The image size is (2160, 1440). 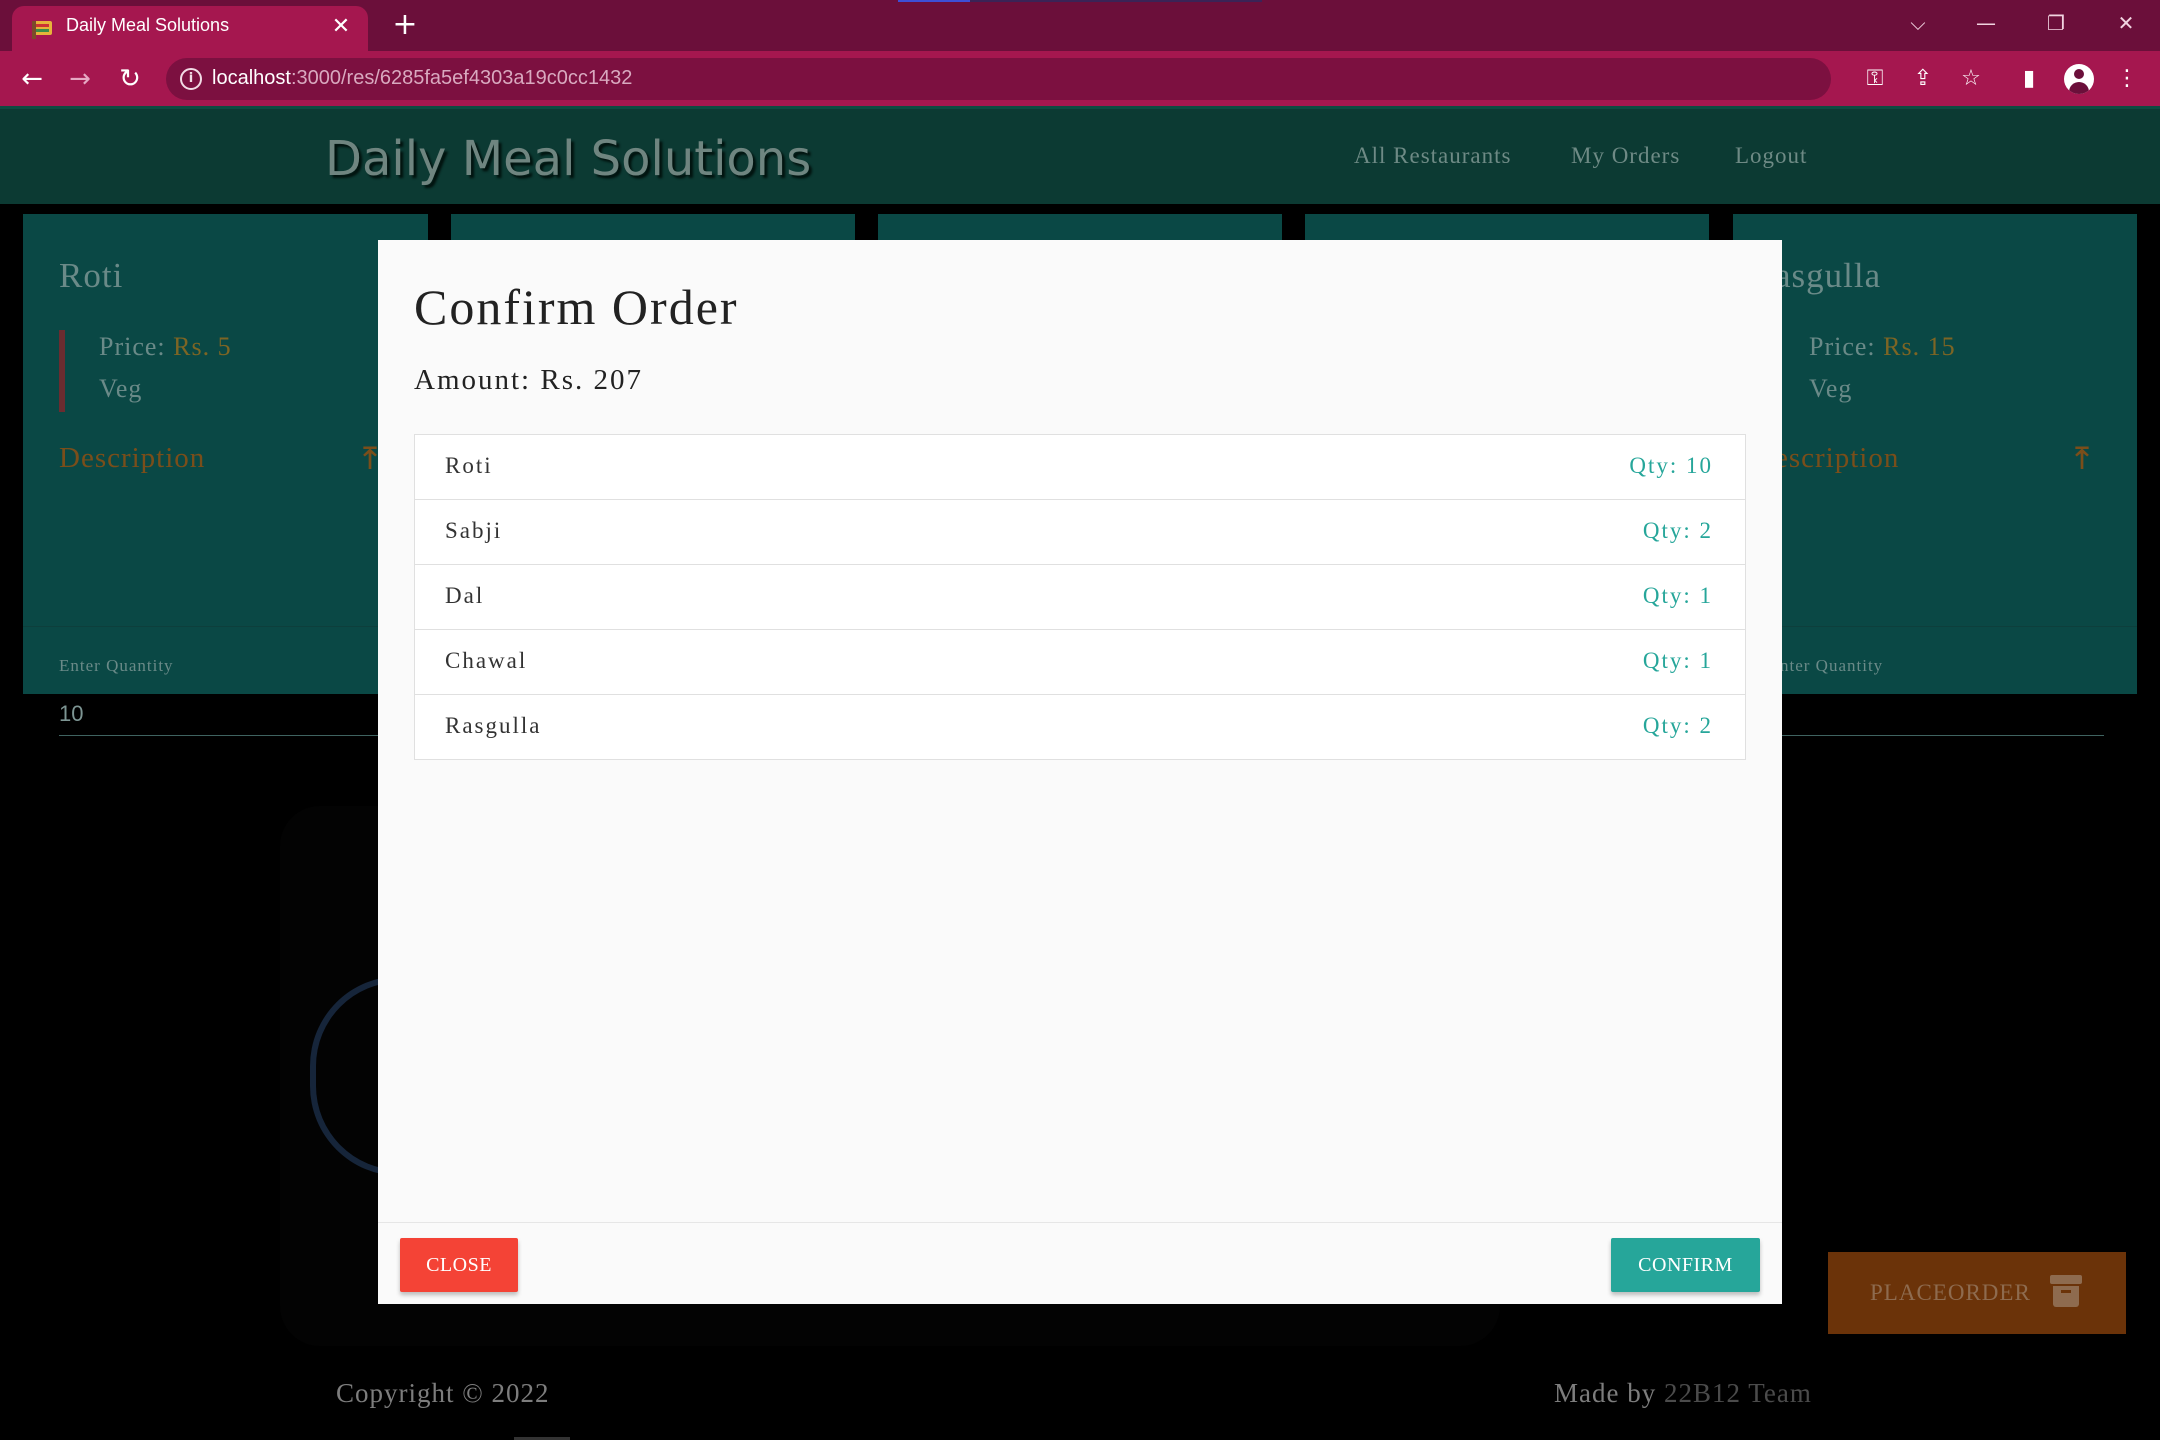 What do you see at coordinates (1832, 665) in the screenshot?
I see `quantity-label: nter Quantity` at bounding box center [1832, 665].